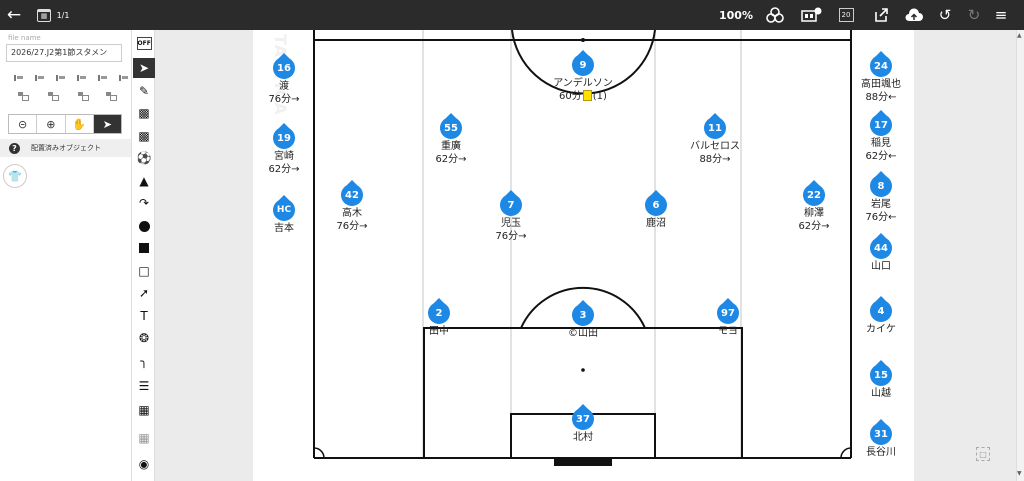  I want to click on player-name: モヨ, so click(728, 331).